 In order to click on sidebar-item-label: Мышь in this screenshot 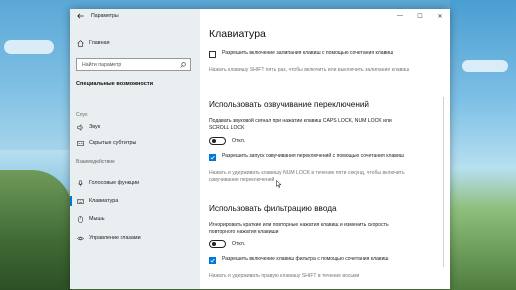, I will do `click(97, 219)`.